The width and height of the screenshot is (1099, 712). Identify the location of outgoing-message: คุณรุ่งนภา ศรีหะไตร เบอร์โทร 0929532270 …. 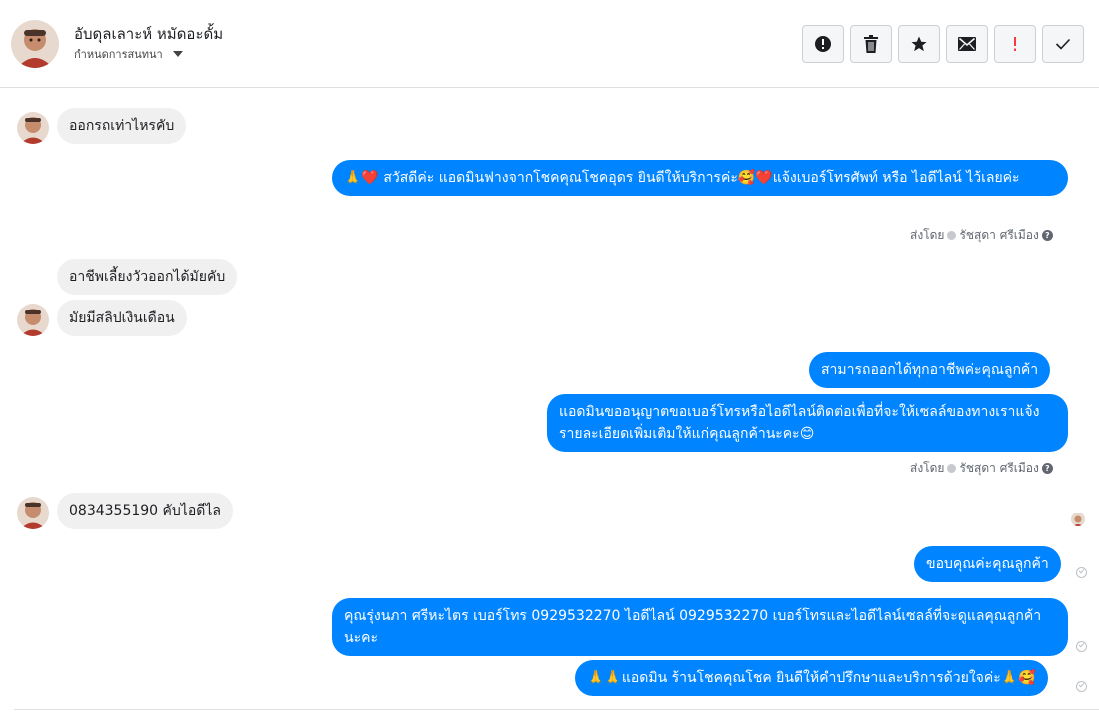
(700, 627).